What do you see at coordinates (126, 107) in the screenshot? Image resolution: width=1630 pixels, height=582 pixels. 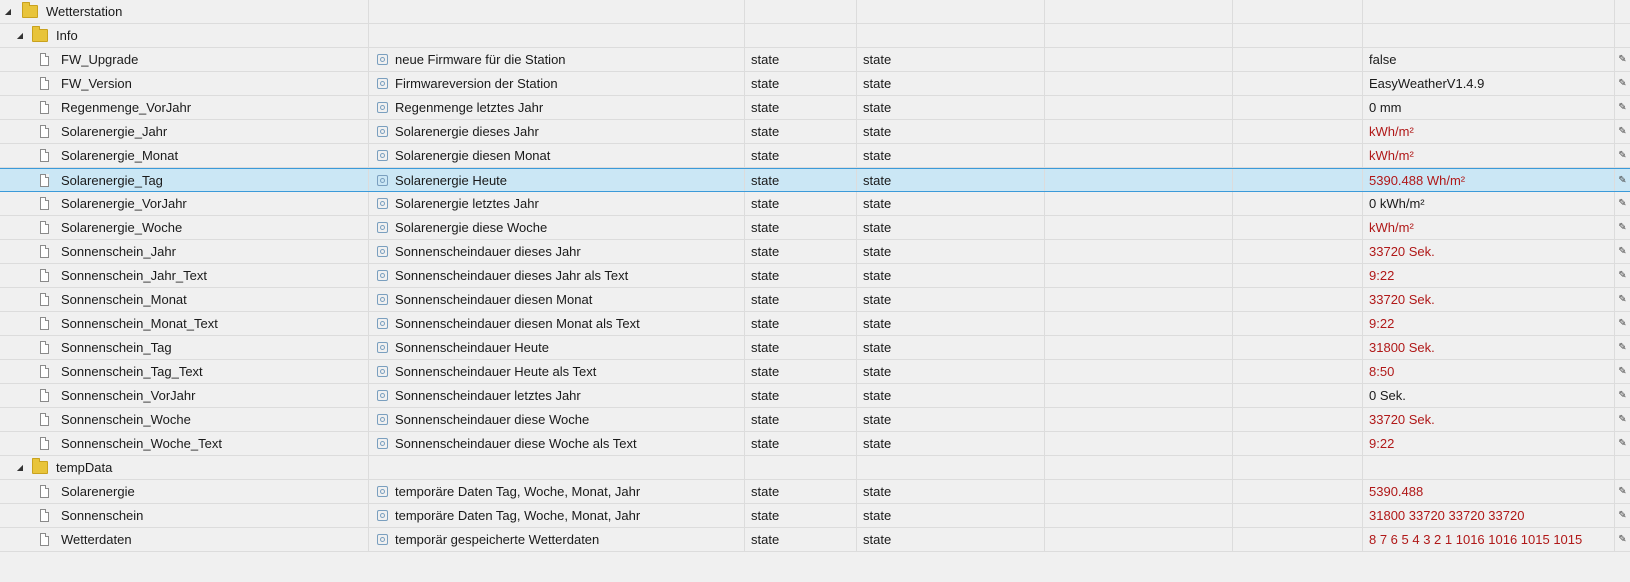 I see `object-id: Regenmenge_VorJahr` at bounding box center [126, 107].